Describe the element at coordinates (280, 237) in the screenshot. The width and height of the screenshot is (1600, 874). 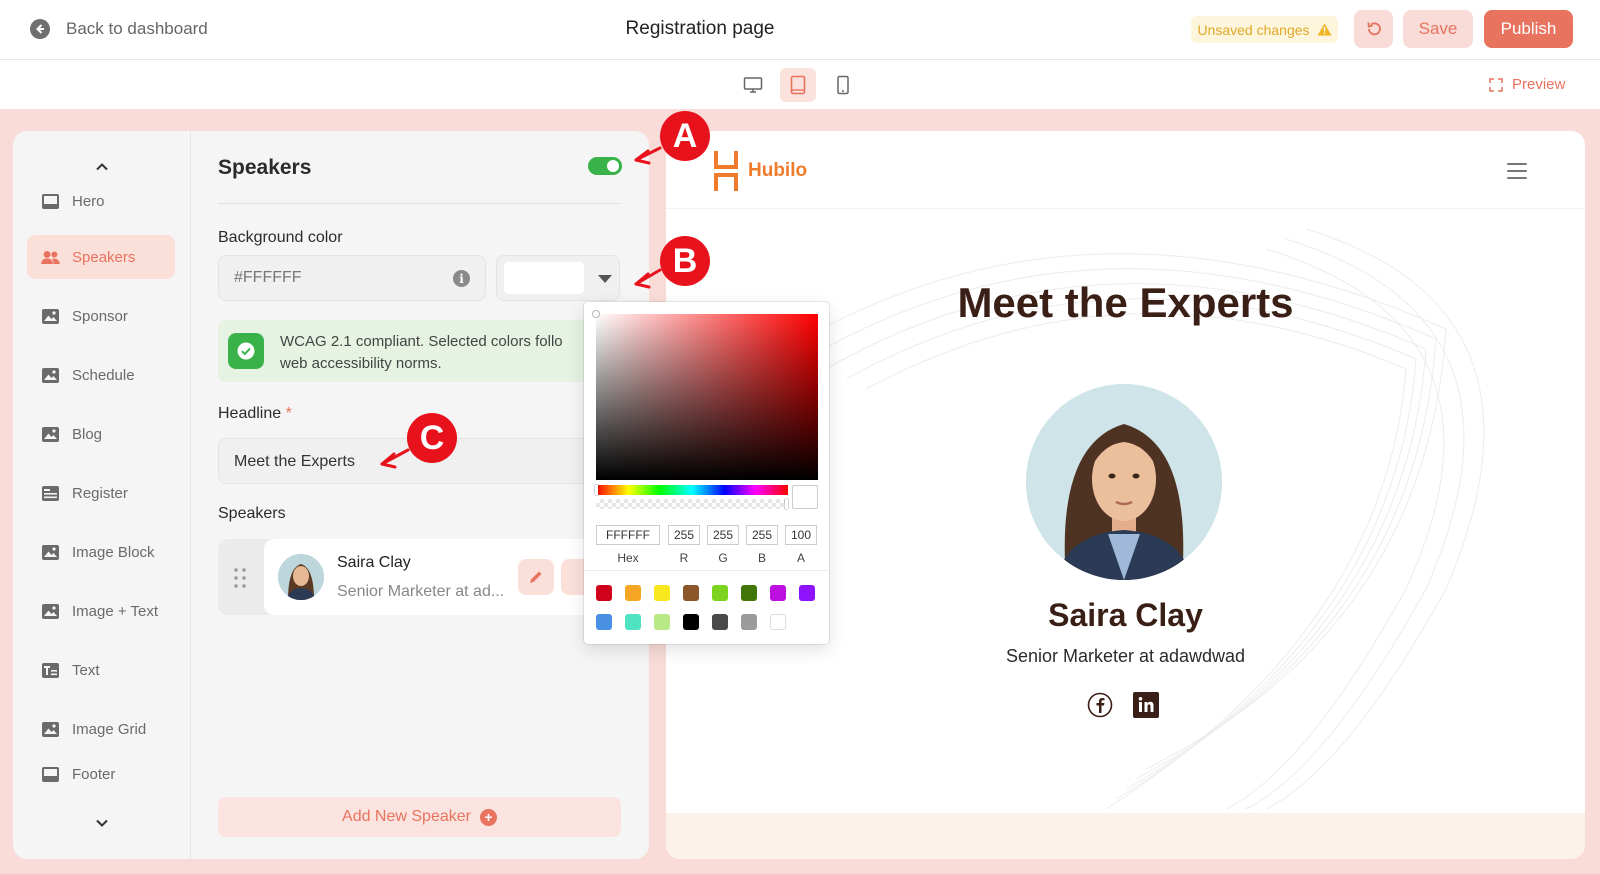
I see `bg-color-label: Background color` at that location.